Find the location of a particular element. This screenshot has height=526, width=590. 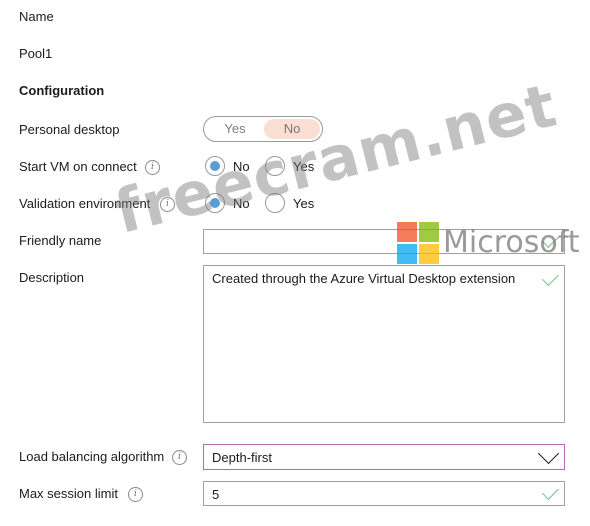

toggle-option-yes: Yes is located at coordinates (235, 129).